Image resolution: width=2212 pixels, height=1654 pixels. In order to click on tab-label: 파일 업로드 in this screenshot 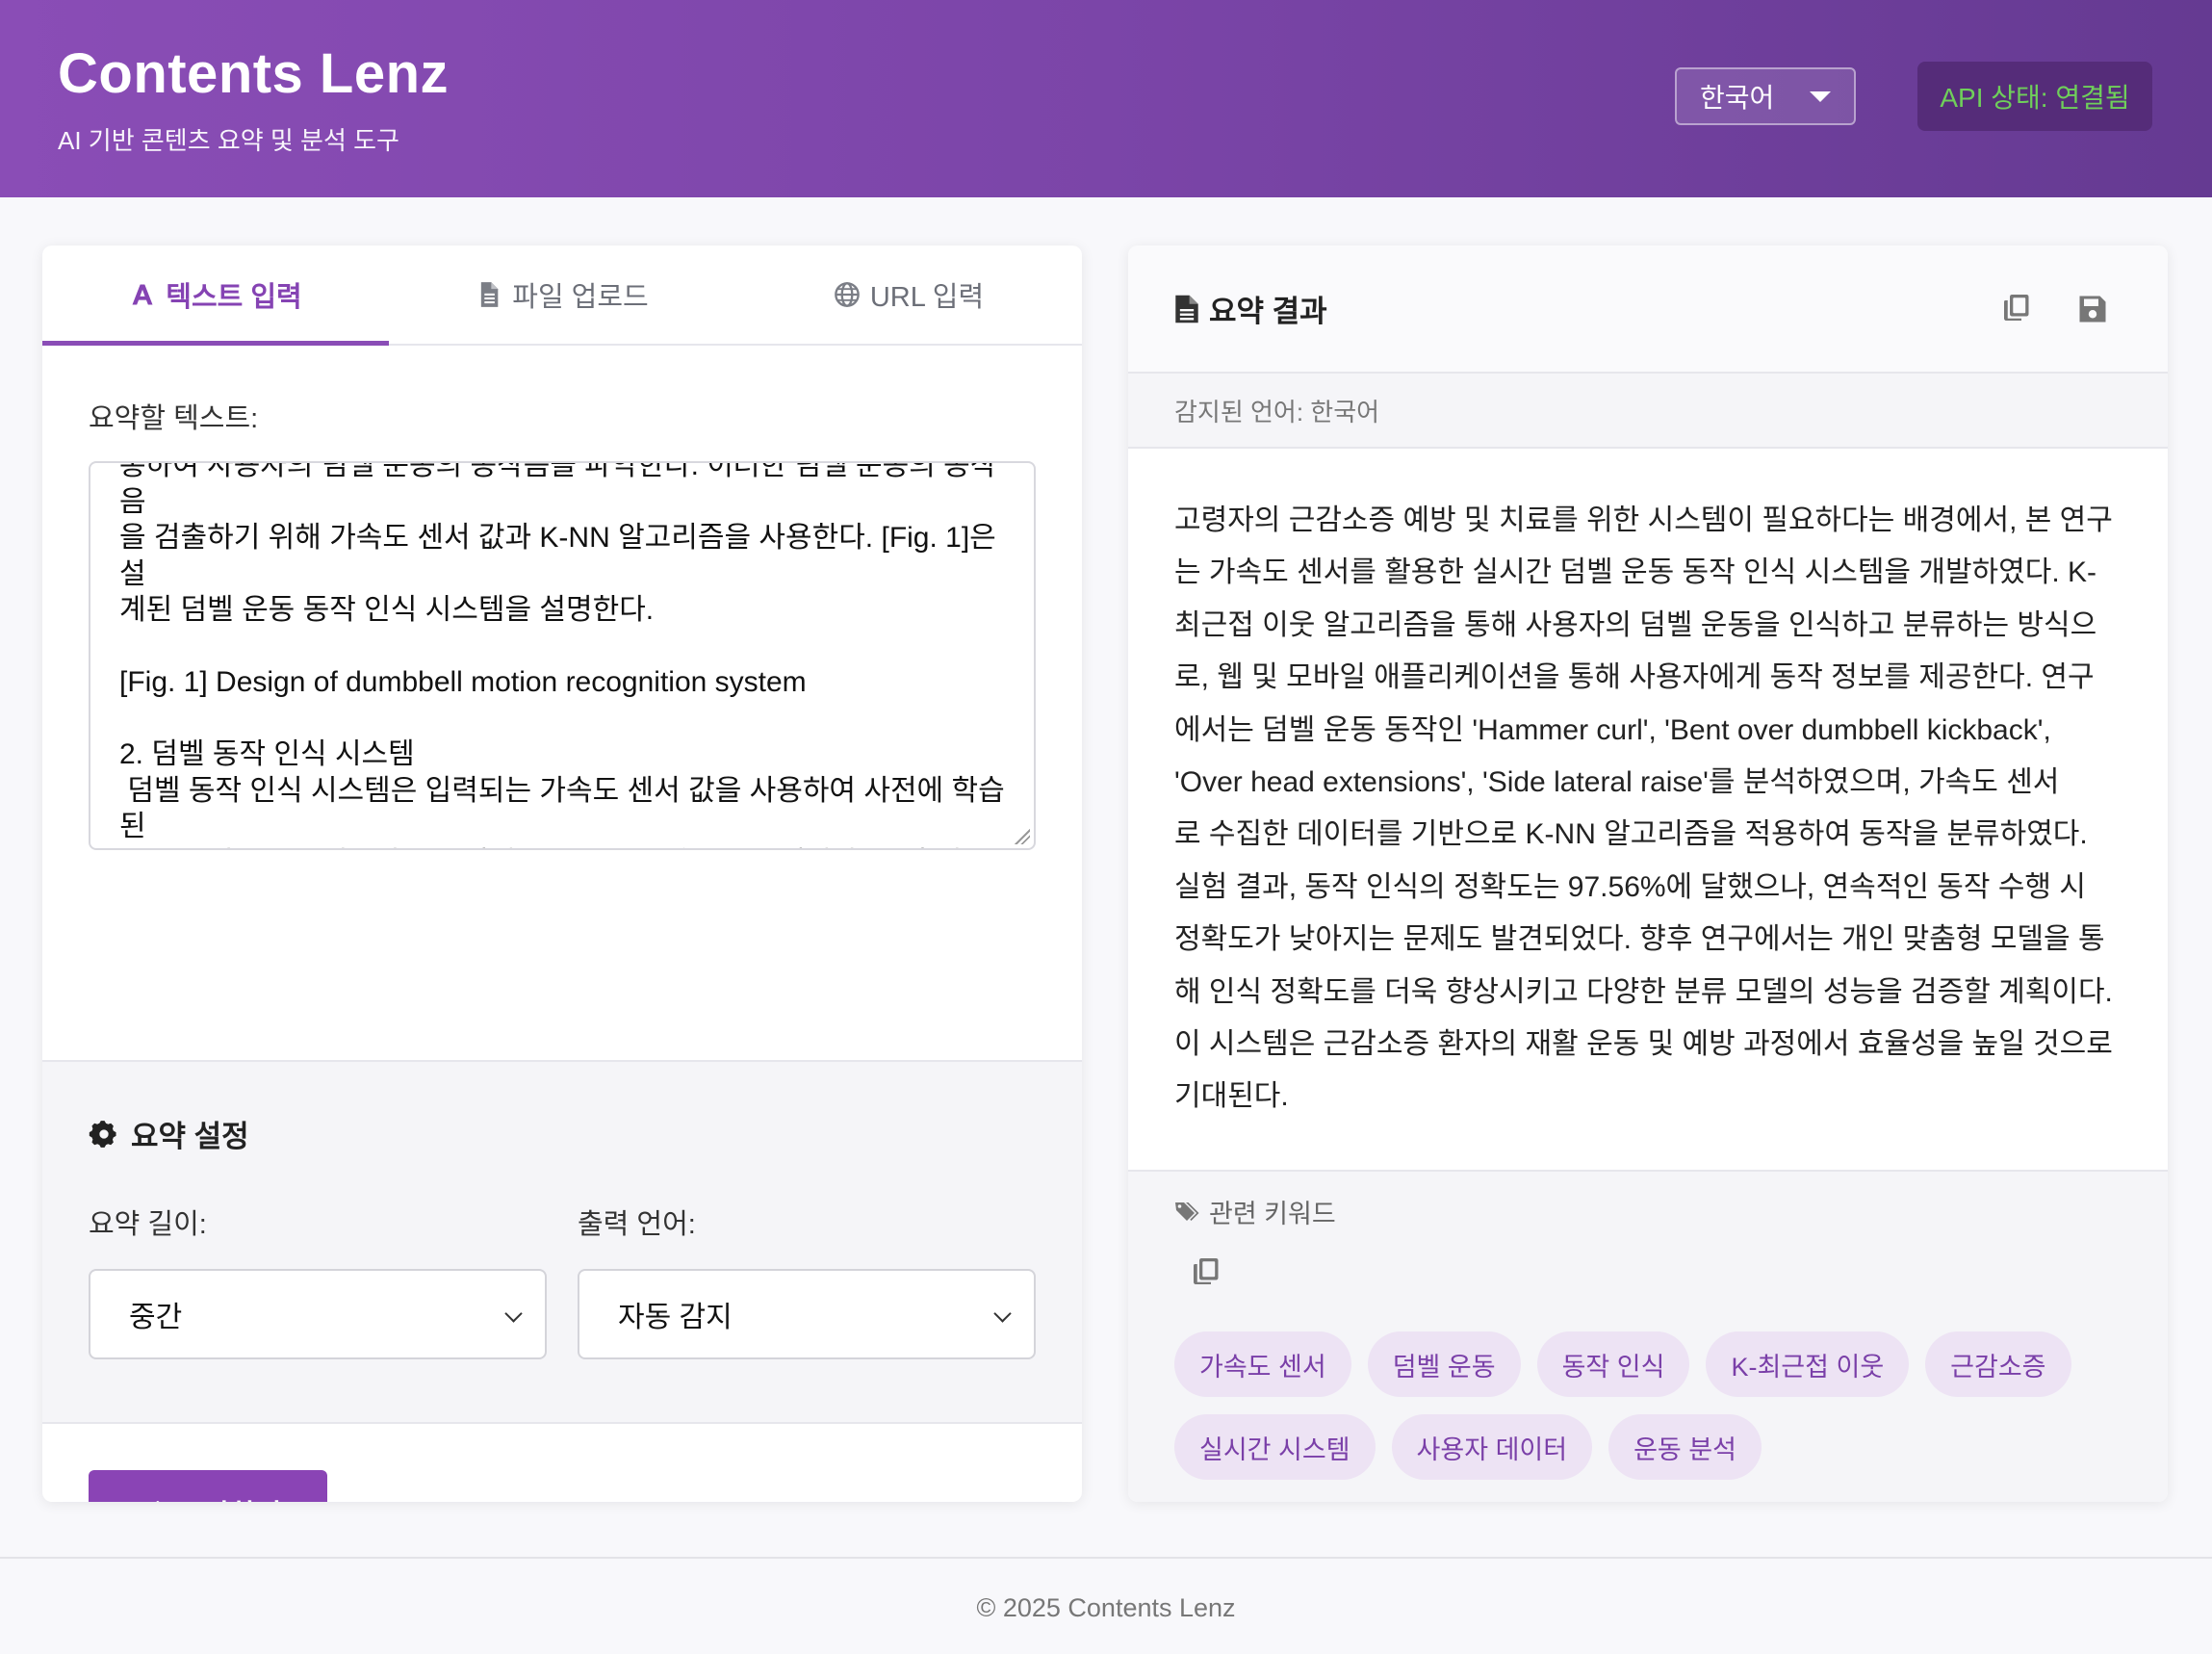, I will do `click(580, 297)`.